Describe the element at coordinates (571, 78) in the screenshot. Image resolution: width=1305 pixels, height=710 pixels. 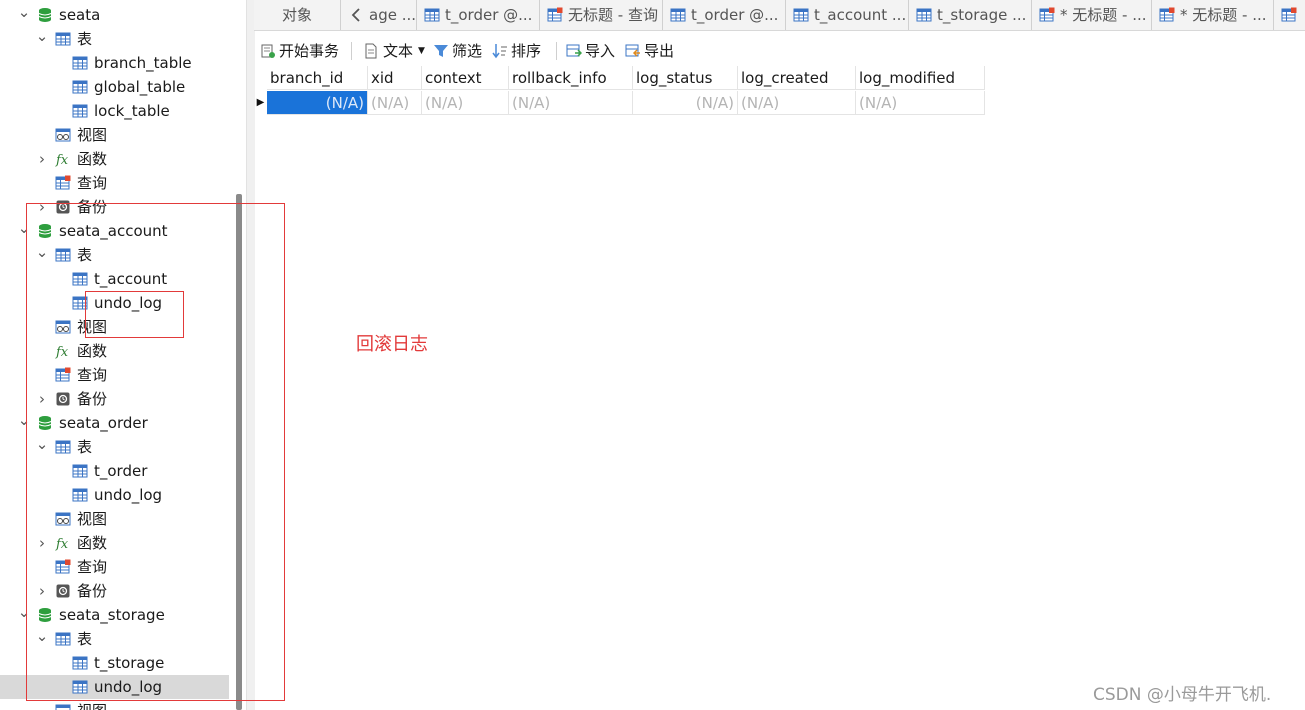
I see `column-header-rollback-info: rollback_info` at that location.